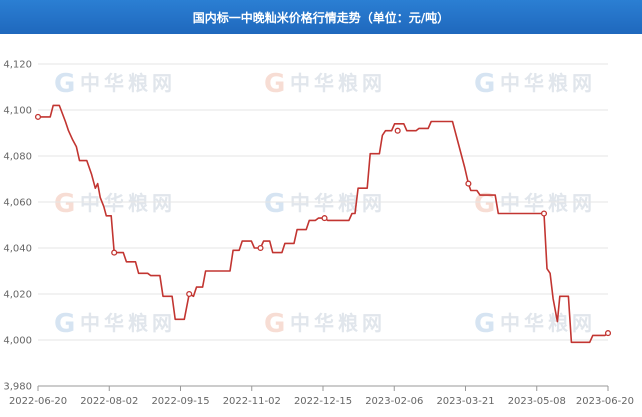 This screenshot has width=642, height=417. Describe the element at coordinates (17, 157) in the screenshot. I see `y-tick-label: 4,080` at that location.